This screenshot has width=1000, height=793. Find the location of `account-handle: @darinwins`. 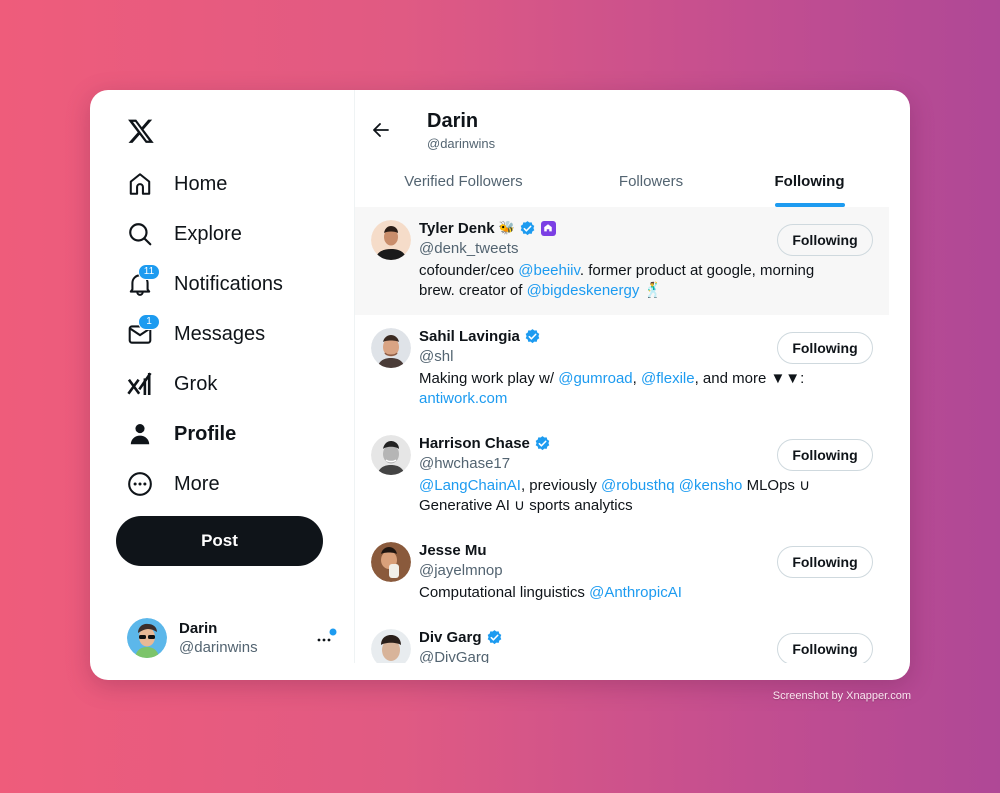

account-handle: @darinwins is located at coordinates (218, 647).